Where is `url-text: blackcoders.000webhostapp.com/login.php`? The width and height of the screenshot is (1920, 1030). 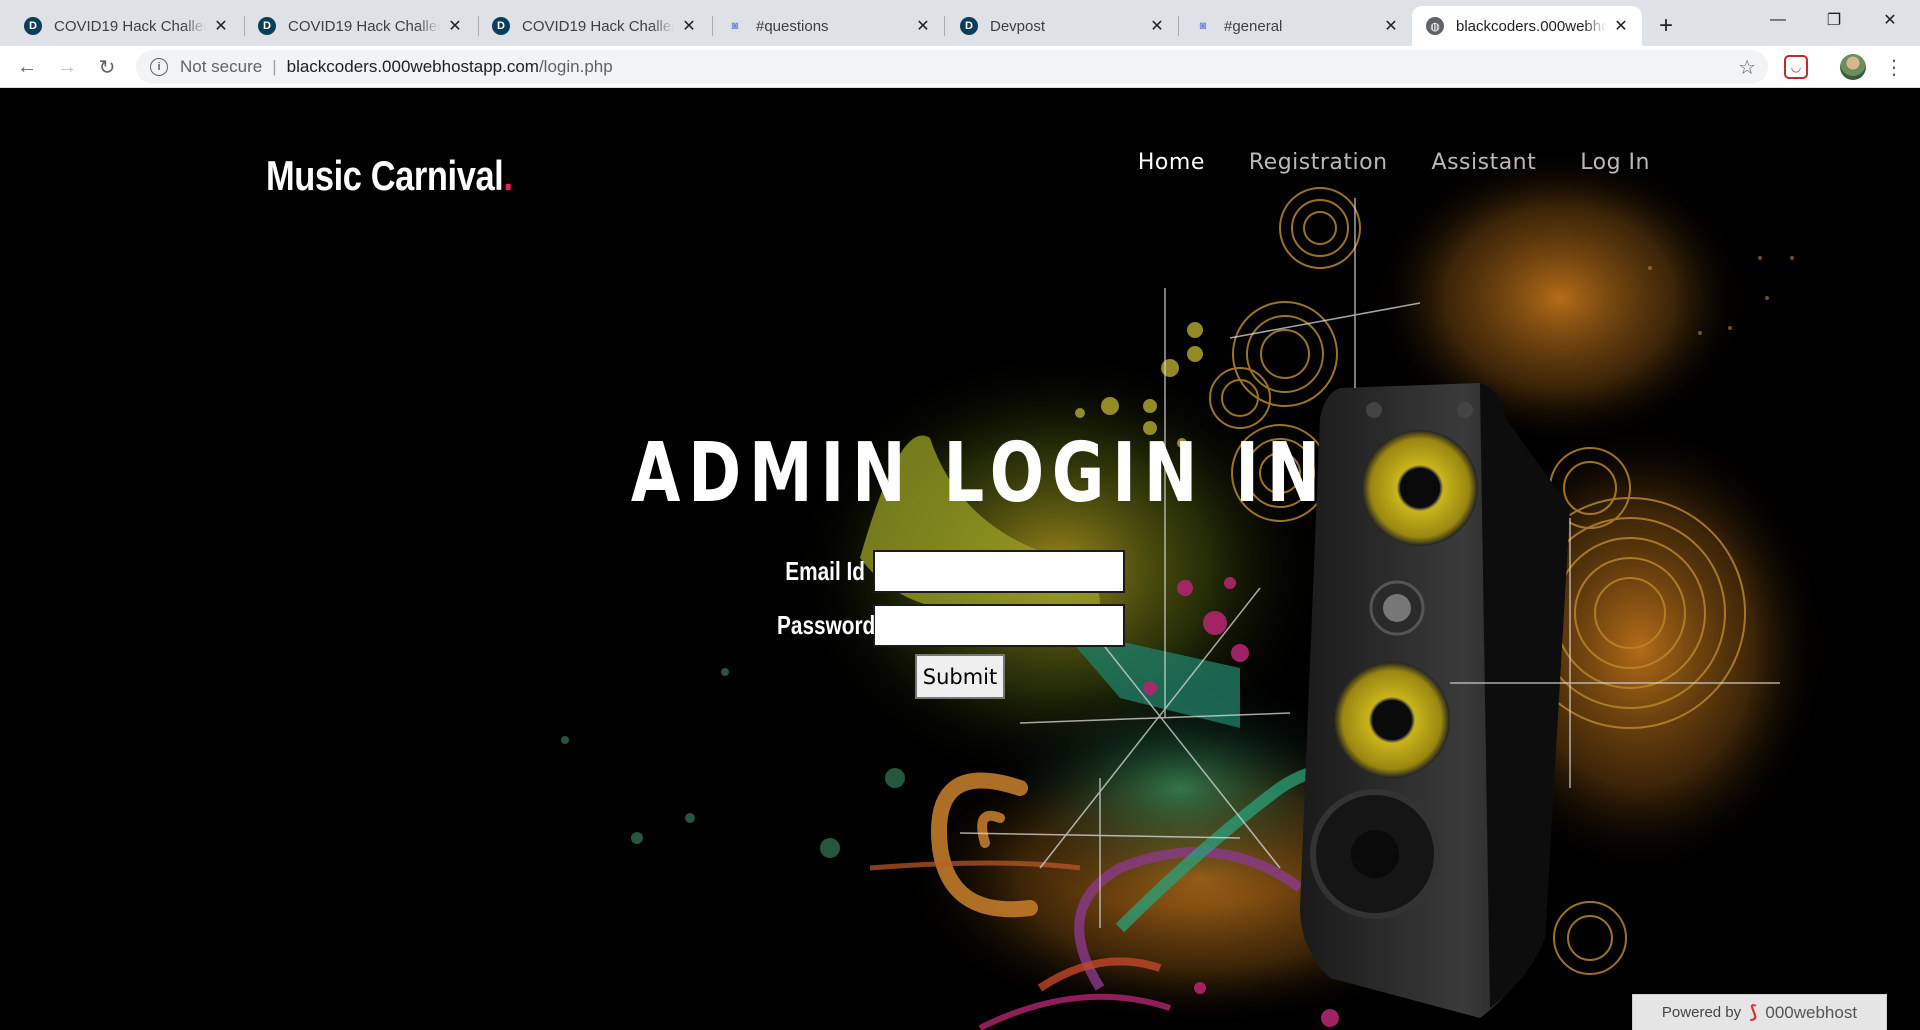
url-text: blackcoders.000webhostapp.com/login.php is located at coordinates (450, 67).